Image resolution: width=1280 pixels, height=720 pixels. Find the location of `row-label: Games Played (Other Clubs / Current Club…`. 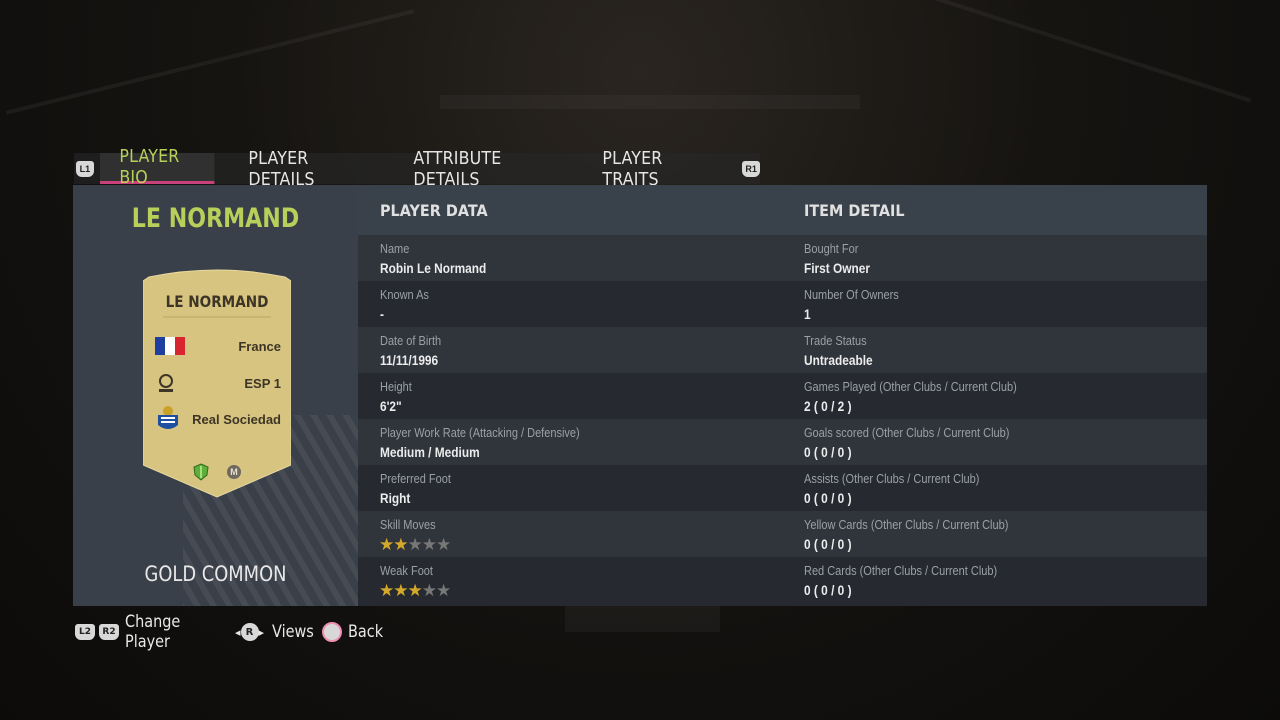

row-label: Games Played (Other Clubs / Current Club… is located at coordinates (910, 387).